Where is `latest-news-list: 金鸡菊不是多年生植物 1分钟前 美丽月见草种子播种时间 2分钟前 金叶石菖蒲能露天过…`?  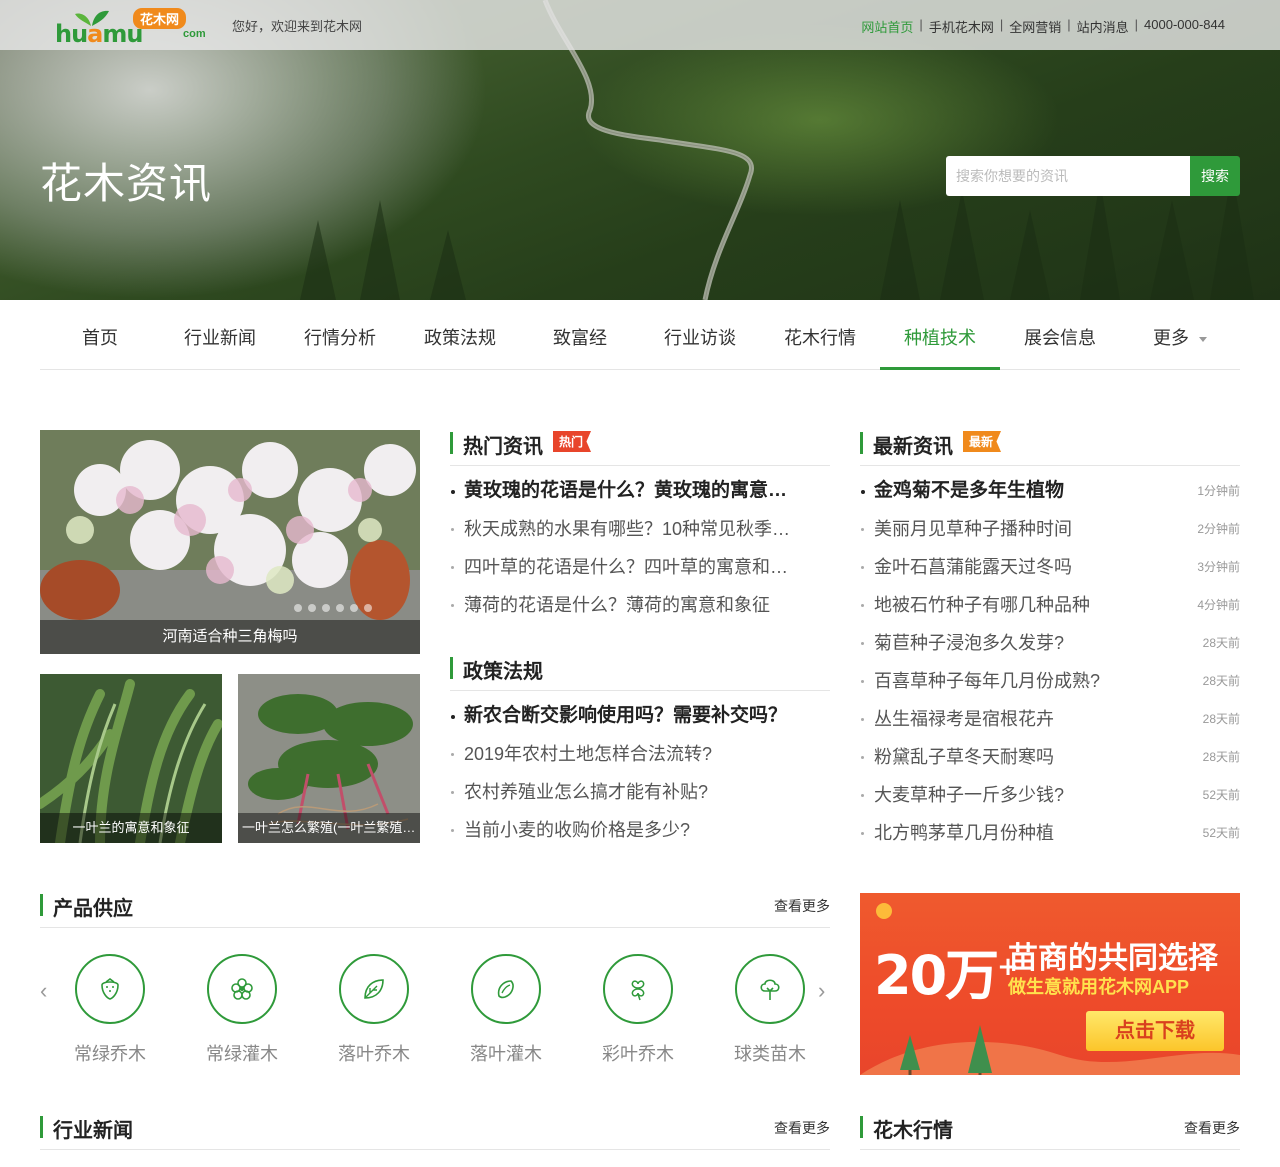
latest-news-list: 金鸡菊不是多年生植物 1分钟前 美丽月见草种子播种时间 2分钟前 金叶石菖蒲能露天过… is located at coordinates (1050, 662).